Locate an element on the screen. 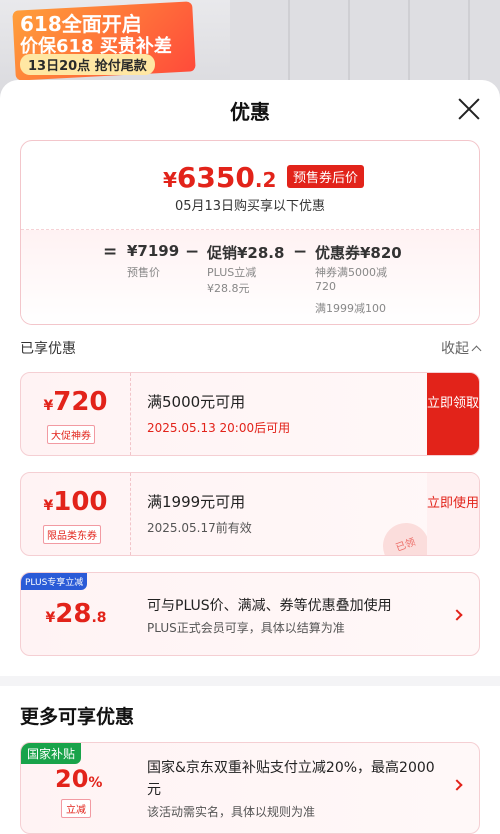 This screenshot has width=500, height=834. presale-value: ¥7199 is located at coordinates (153, 251).